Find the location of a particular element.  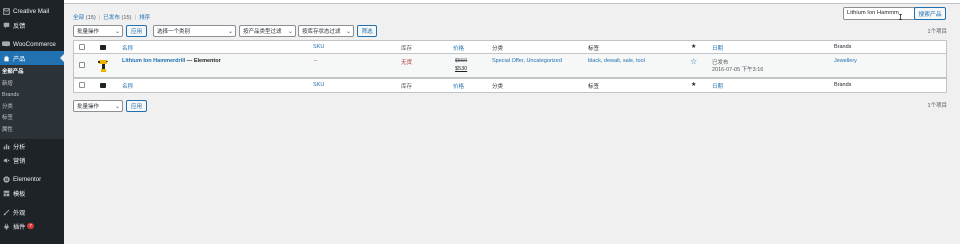

filter-button: 筛选 is located at coordinates (367, 31).